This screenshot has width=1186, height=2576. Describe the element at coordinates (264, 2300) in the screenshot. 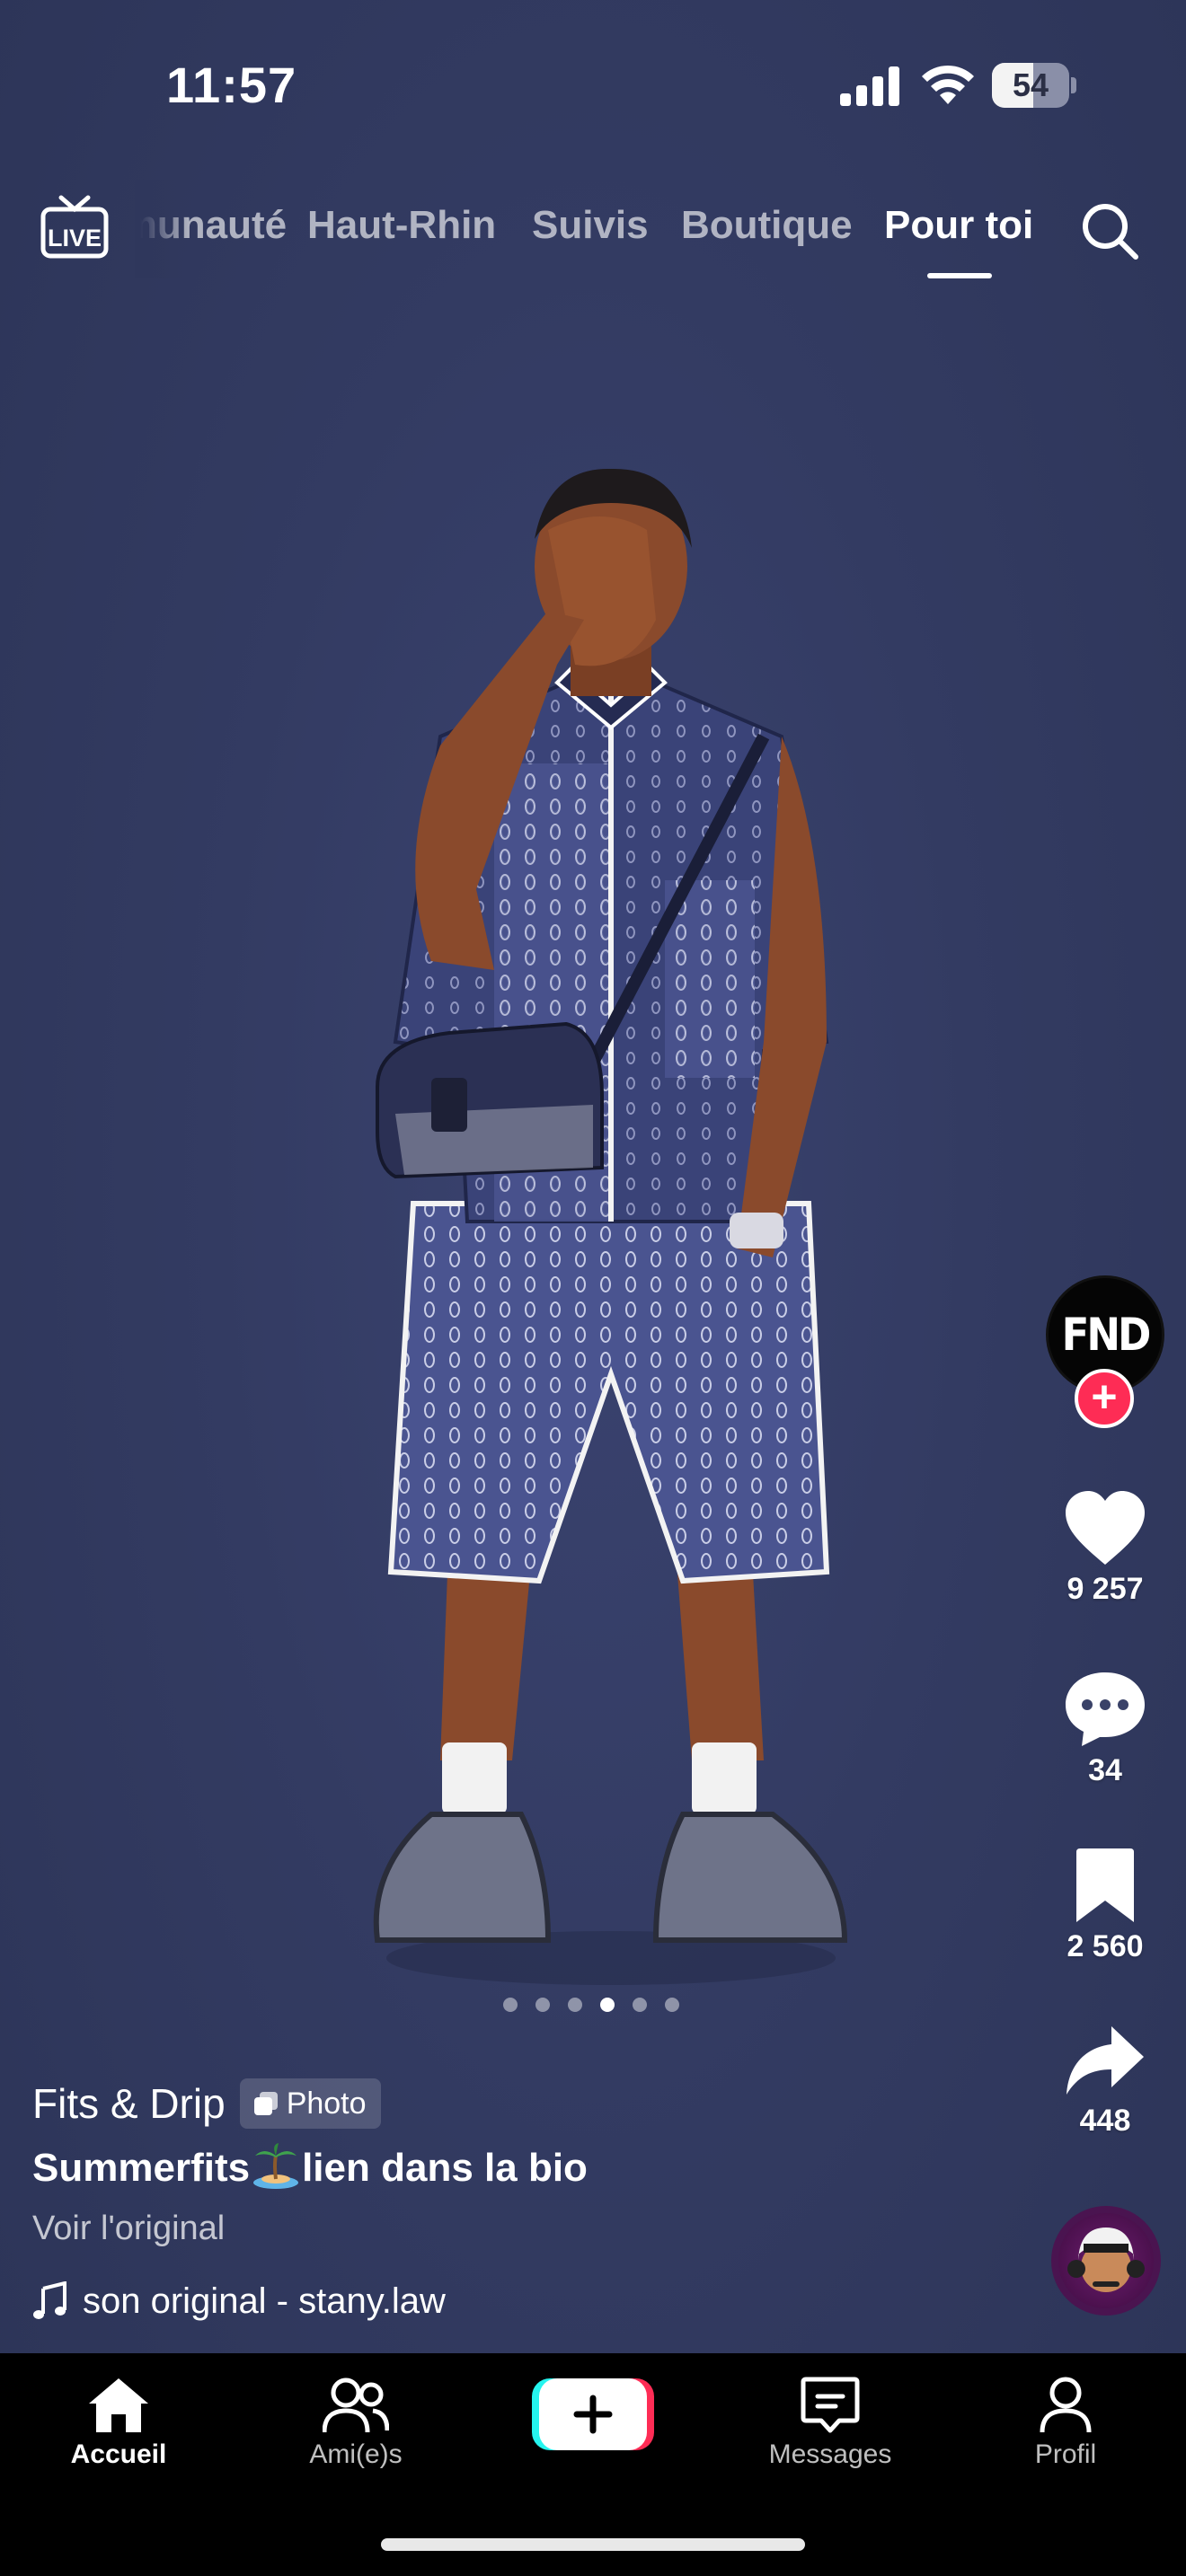

I see `sound-name: son original - stany.law` at that location.